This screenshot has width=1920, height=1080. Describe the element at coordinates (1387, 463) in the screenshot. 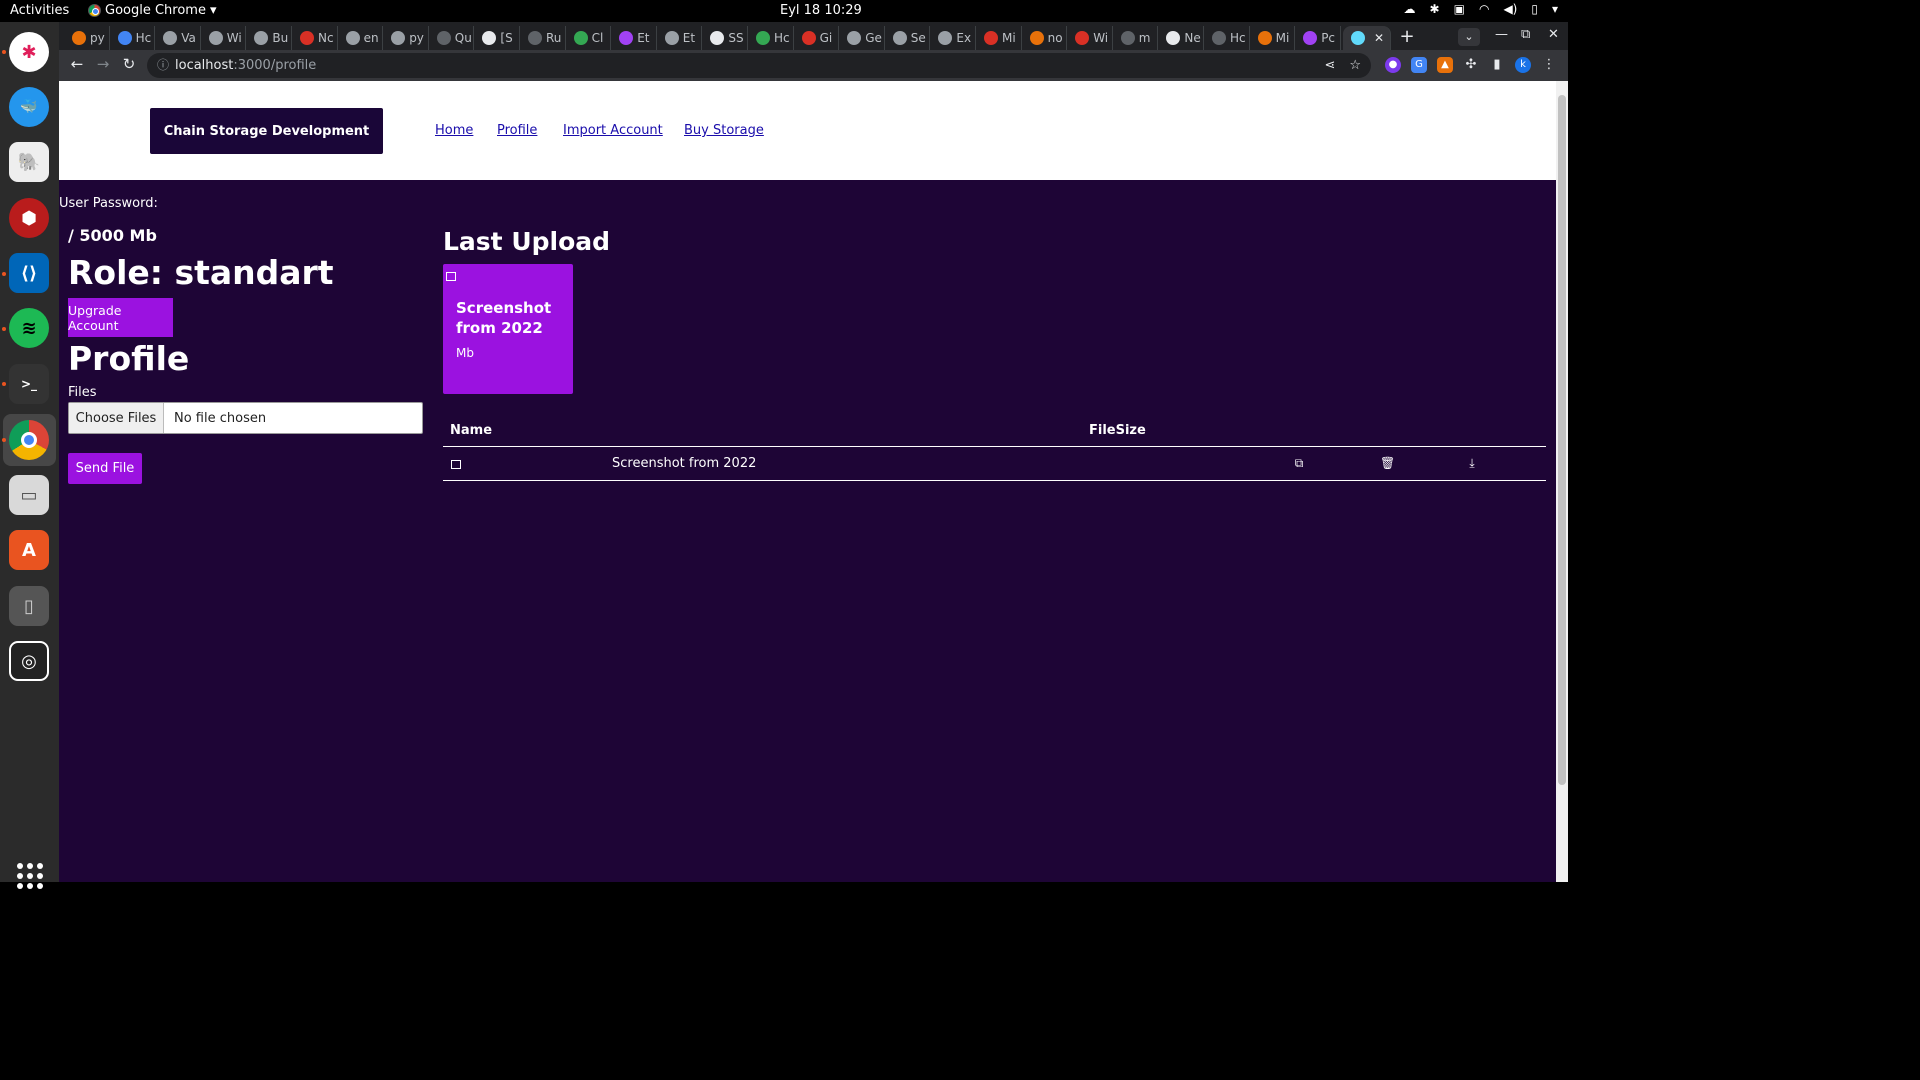

I see `delete-icon: 🗑` at that location.